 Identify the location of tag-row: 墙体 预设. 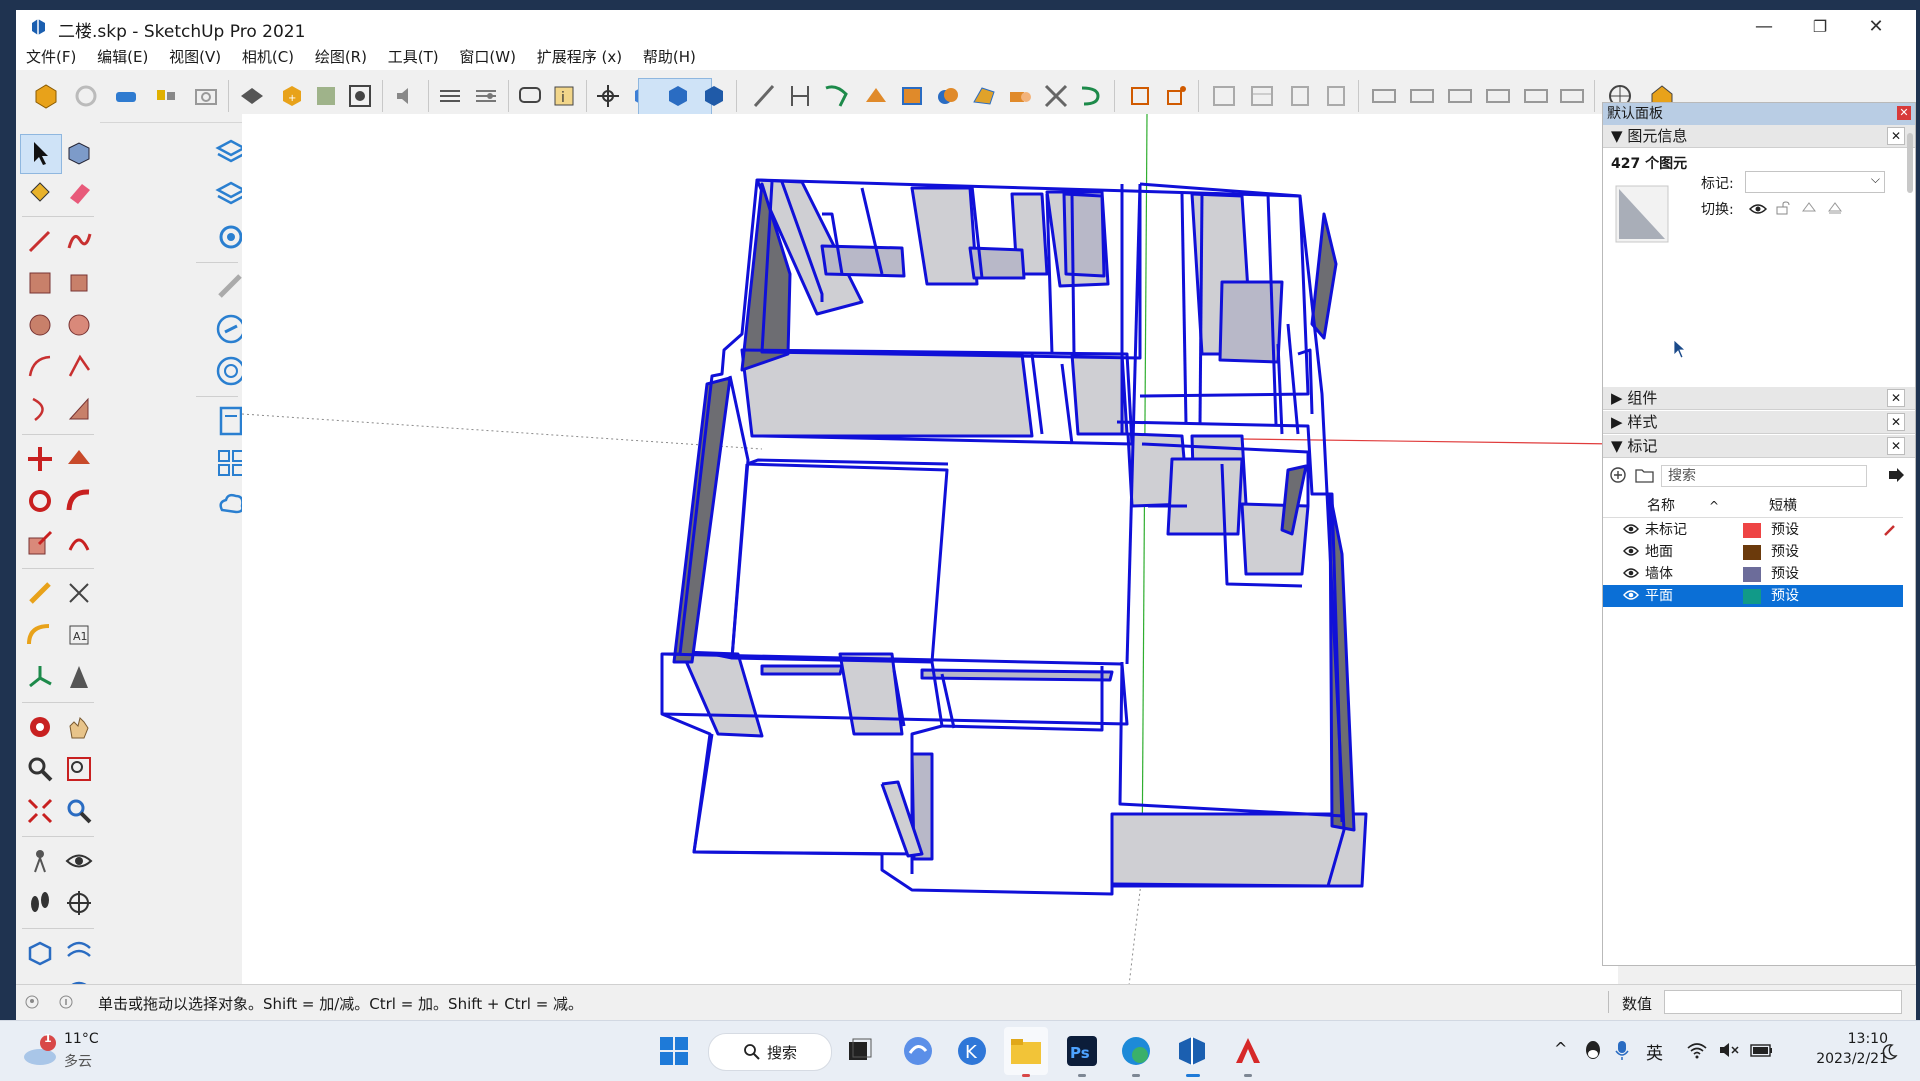
(1753, 574).